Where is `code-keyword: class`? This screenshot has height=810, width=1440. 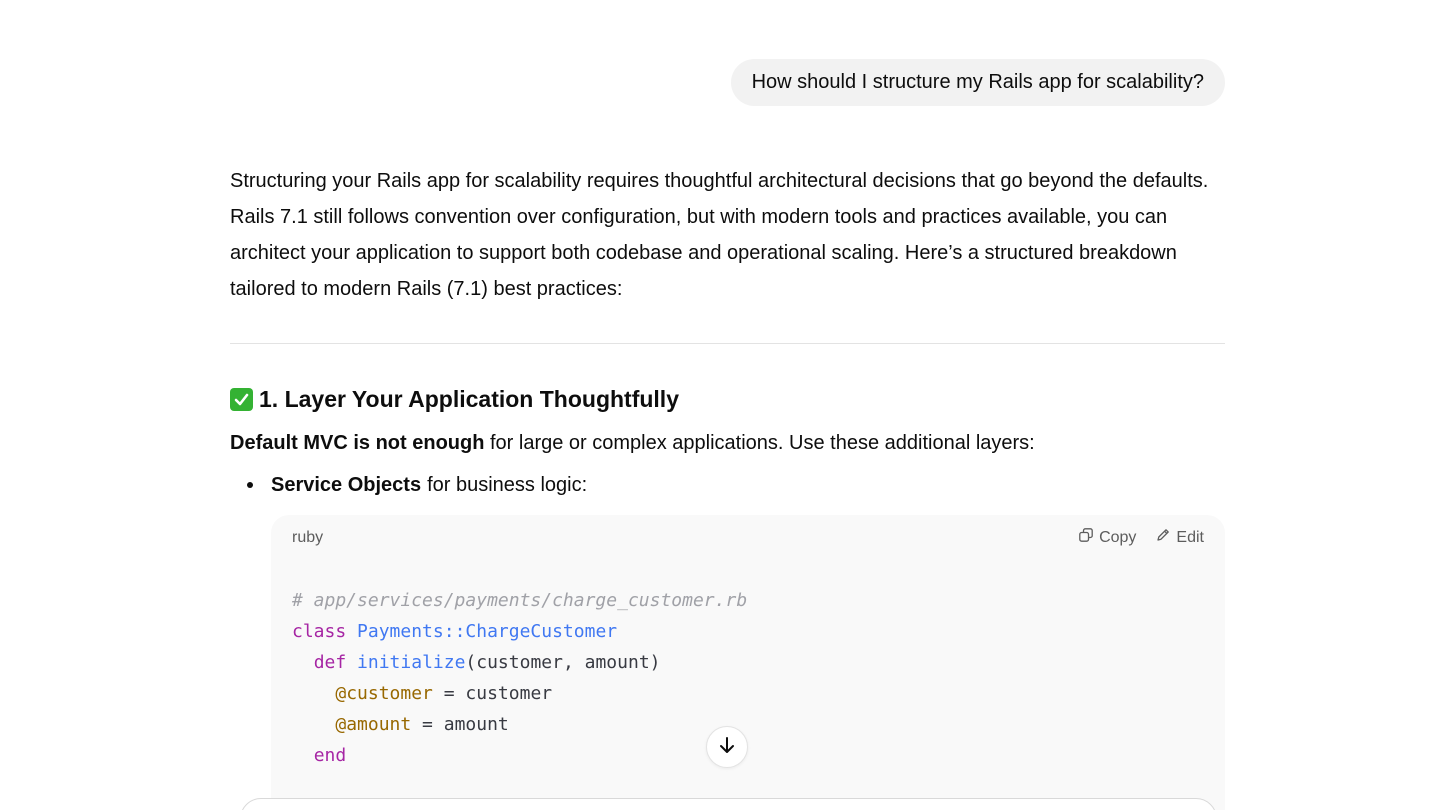 code-keyword: class is located at coordinates (319, 631).